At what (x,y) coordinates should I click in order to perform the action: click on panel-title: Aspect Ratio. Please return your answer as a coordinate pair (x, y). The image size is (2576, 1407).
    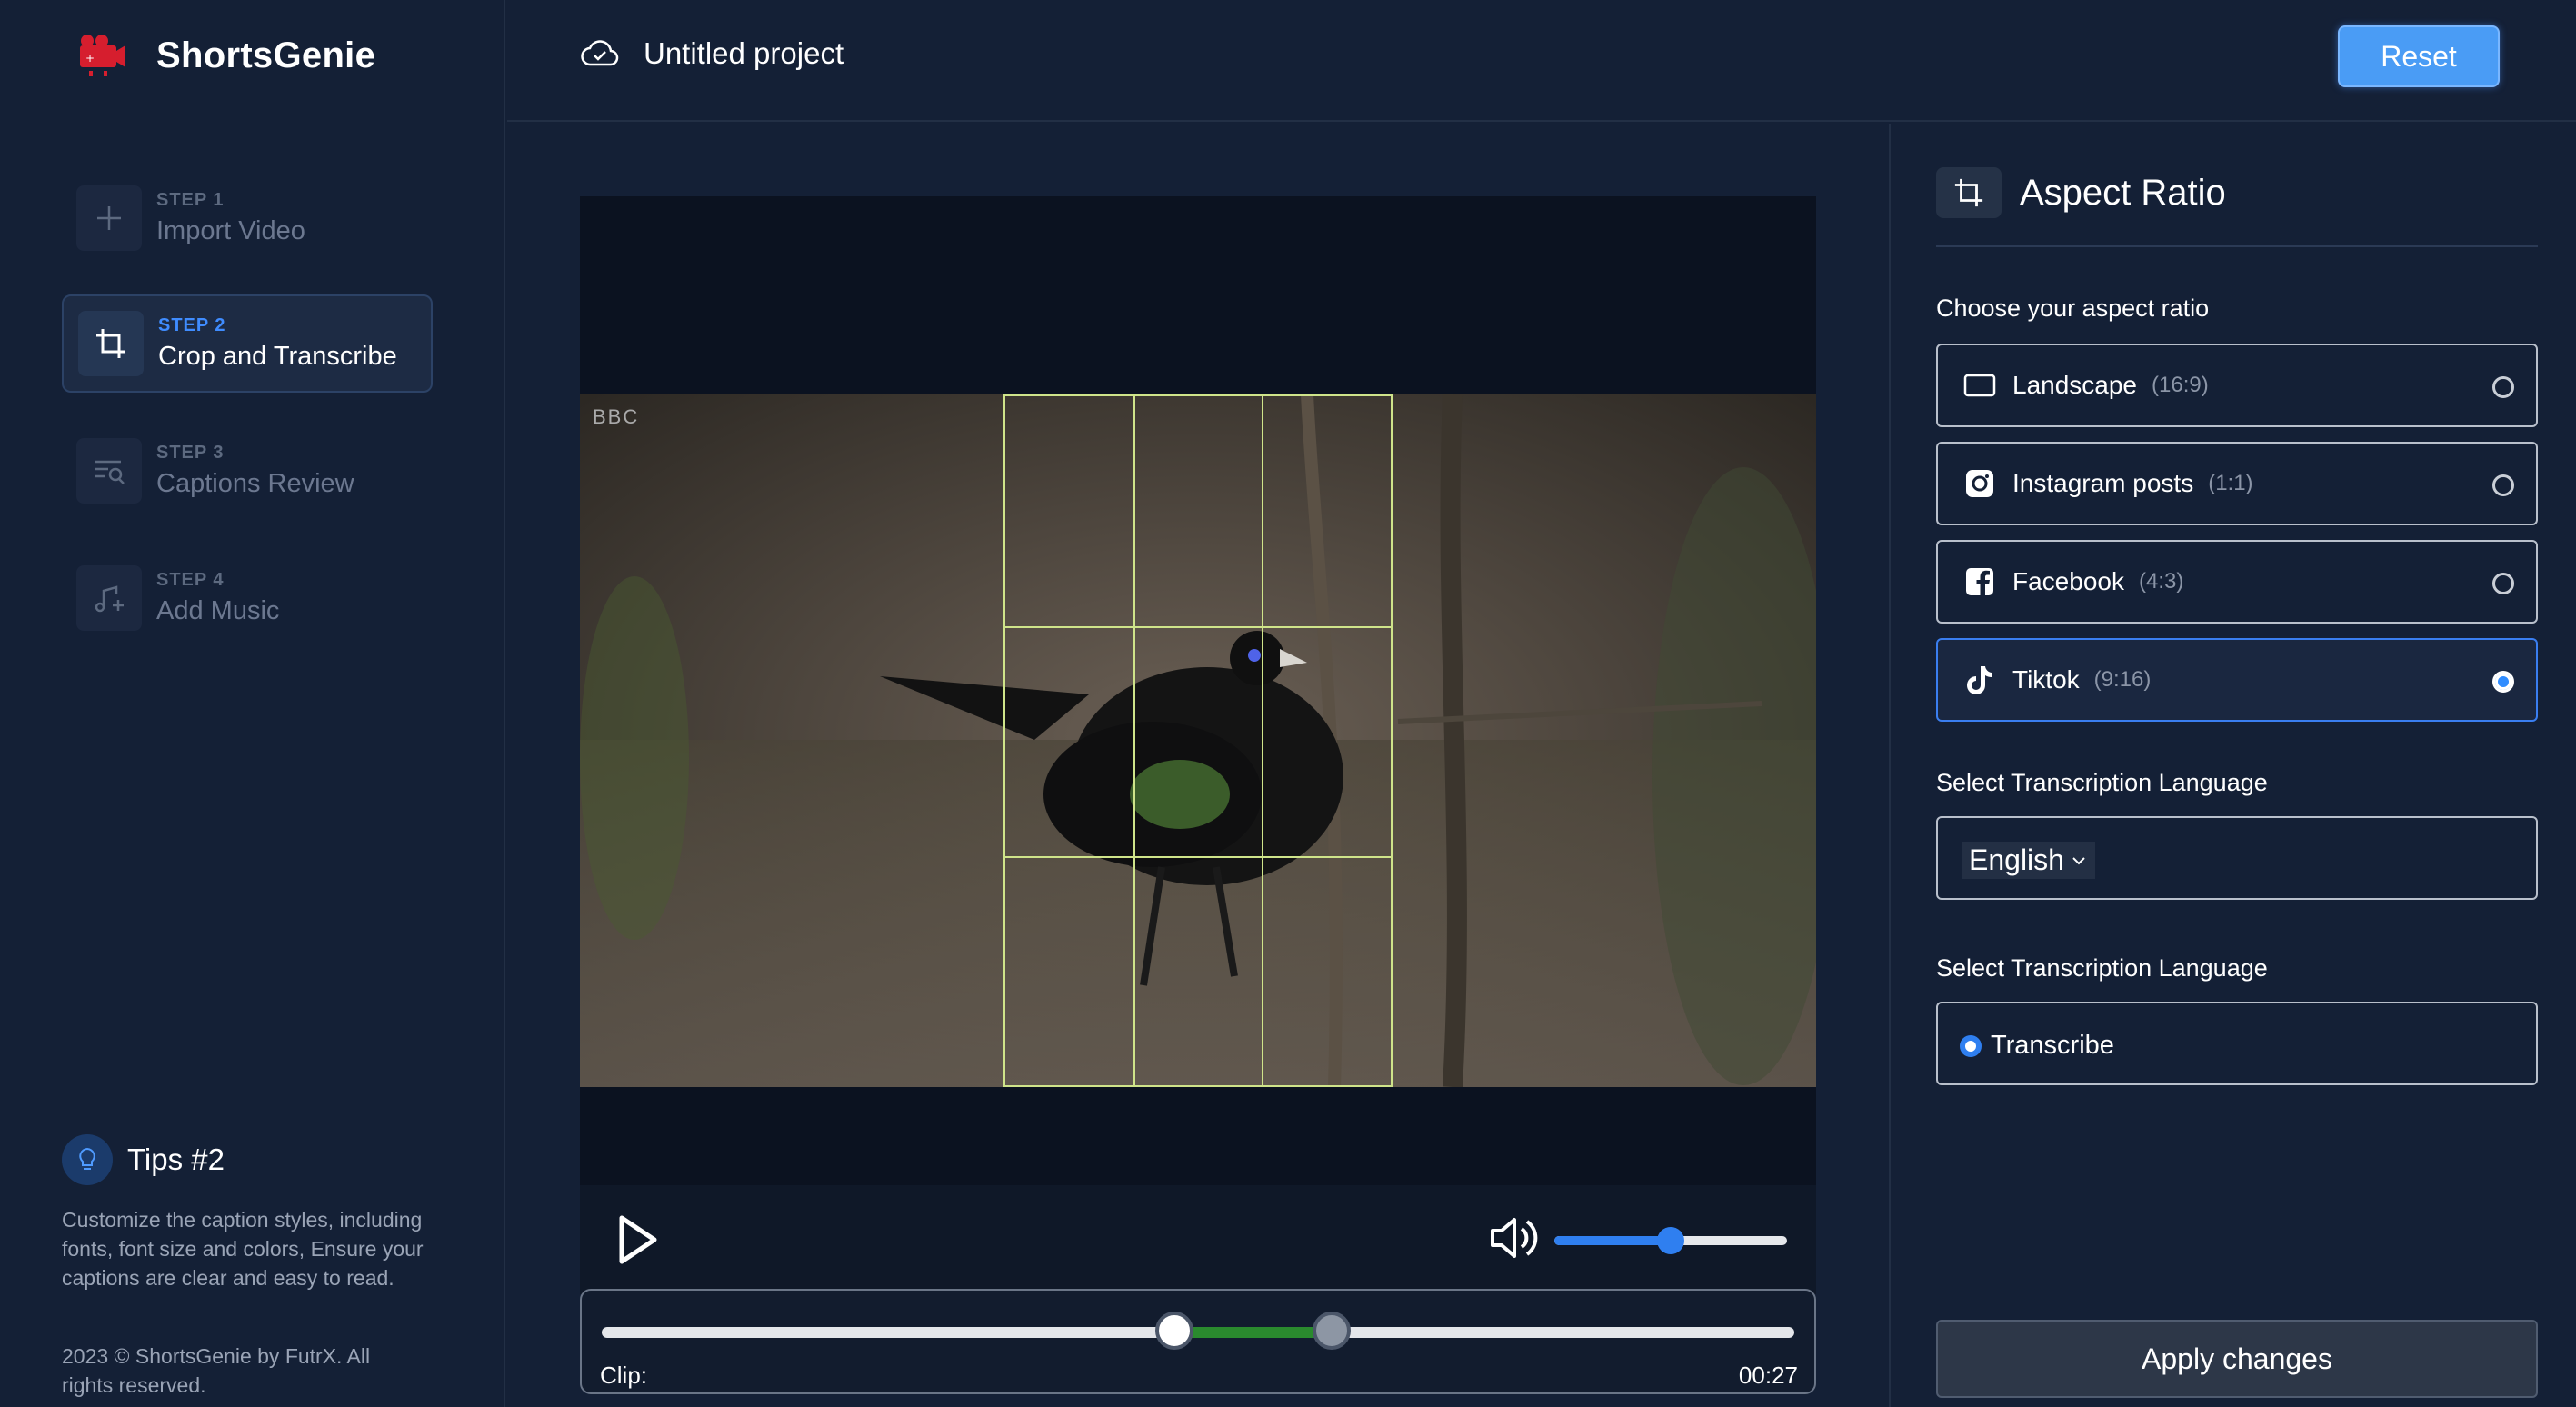
    Looking at the image, I should click on (2123, 193).